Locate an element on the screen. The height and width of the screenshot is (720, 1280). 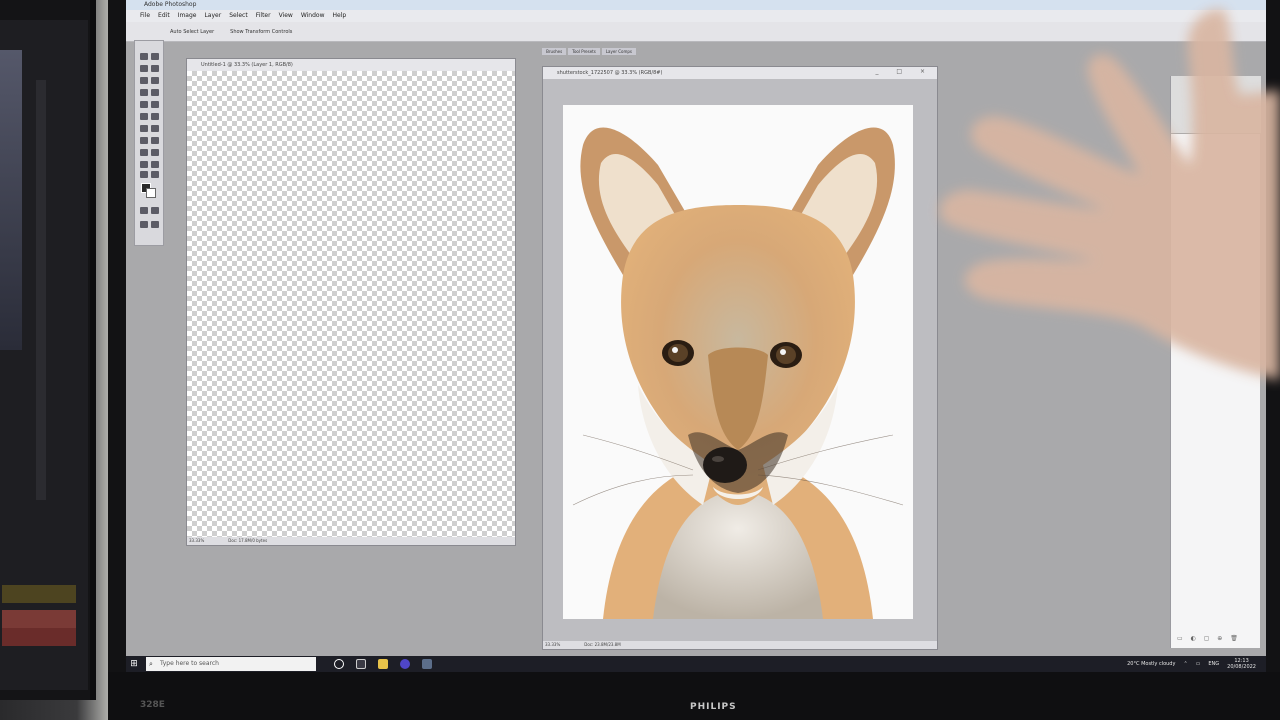
monitor-model: 328E is located at coordinates (152, 705).